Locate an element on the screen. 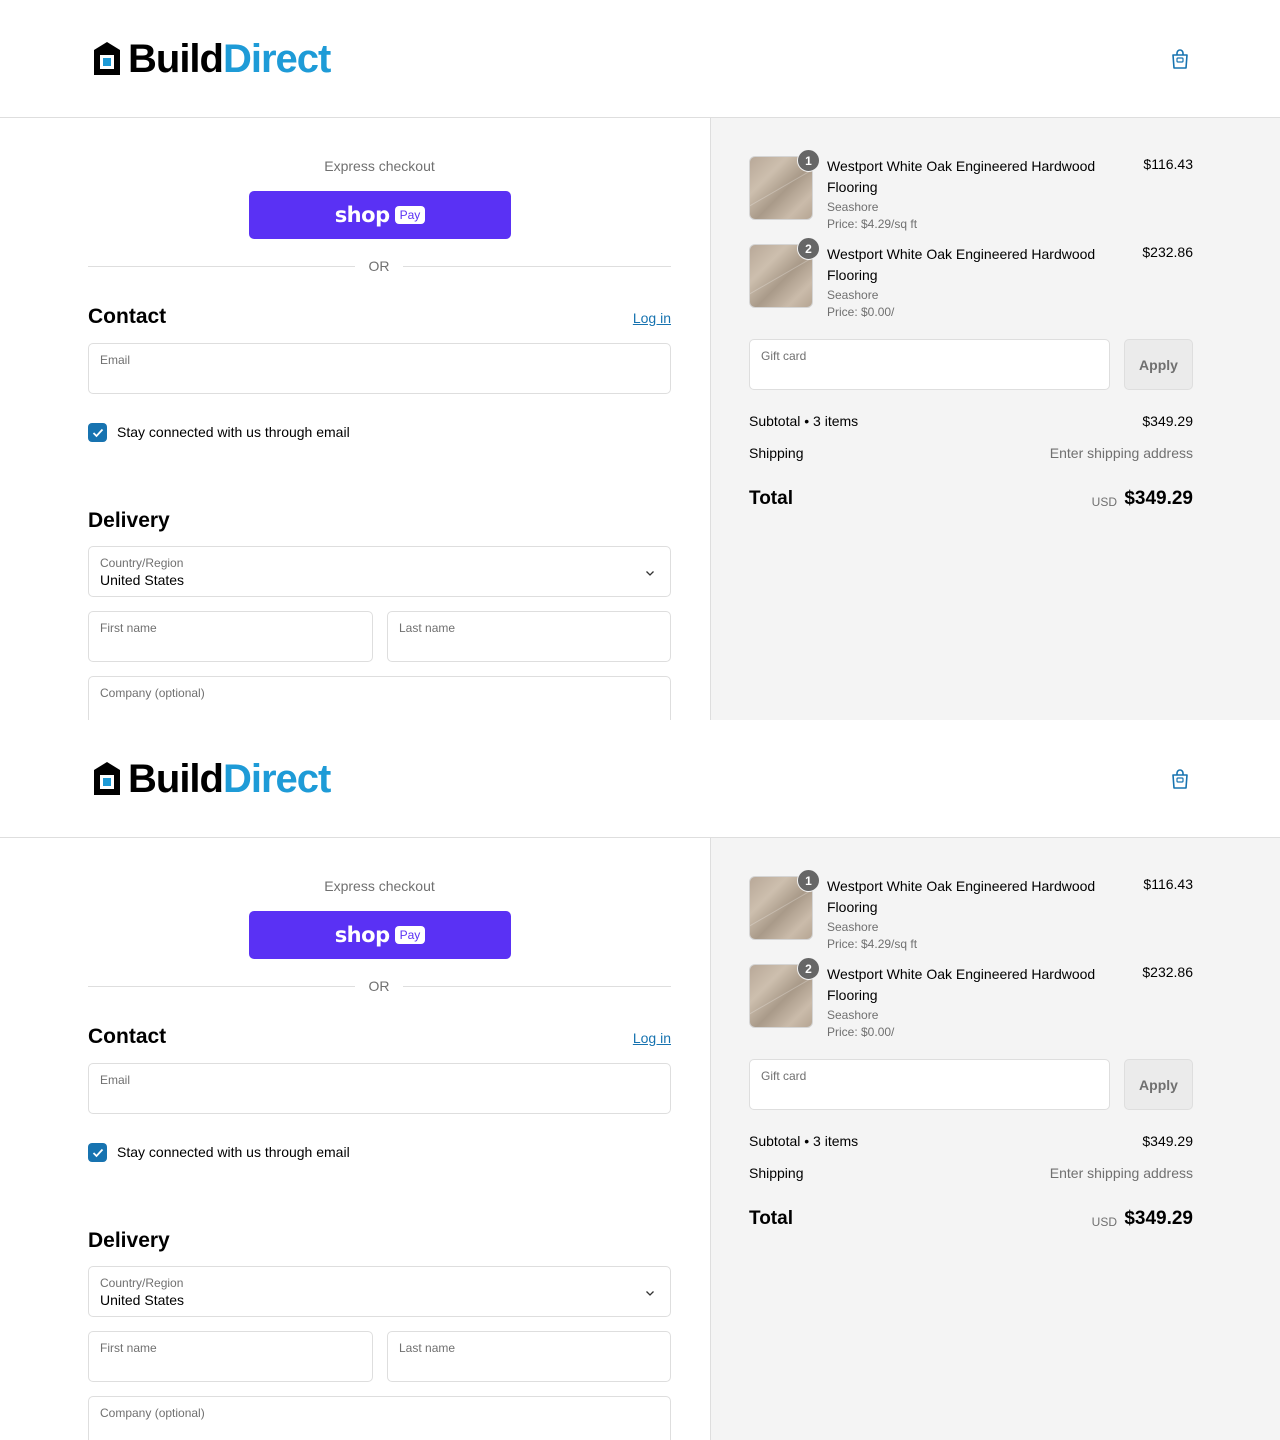  total-label: Total is located at coordinates (771, 498).